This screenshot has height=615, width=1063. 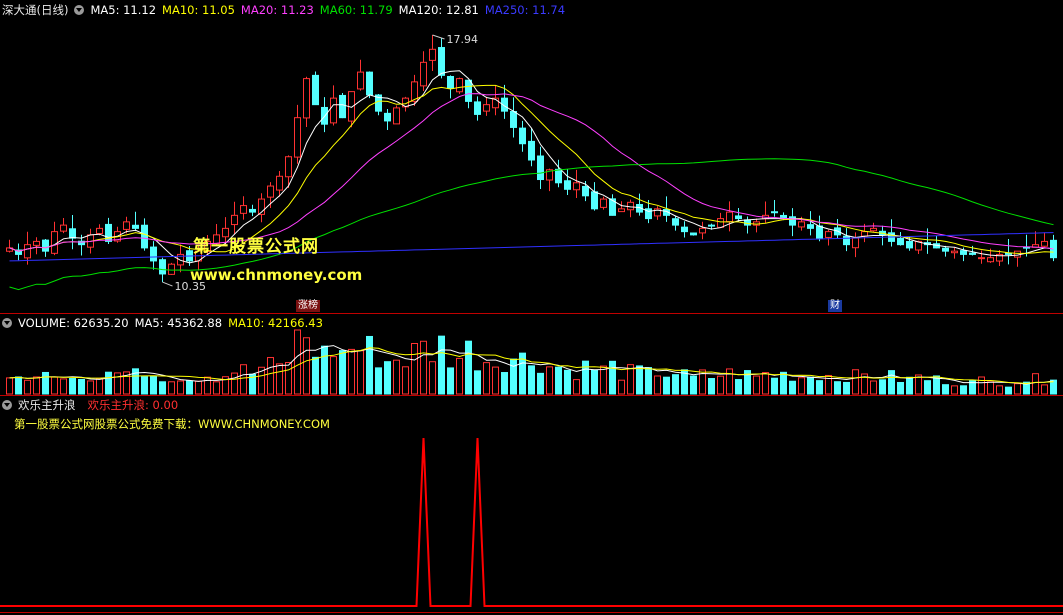 What do you see at coordinates (438, 37) in the screenshot?
I see `high-pointer` at bounding box center [438, 37].